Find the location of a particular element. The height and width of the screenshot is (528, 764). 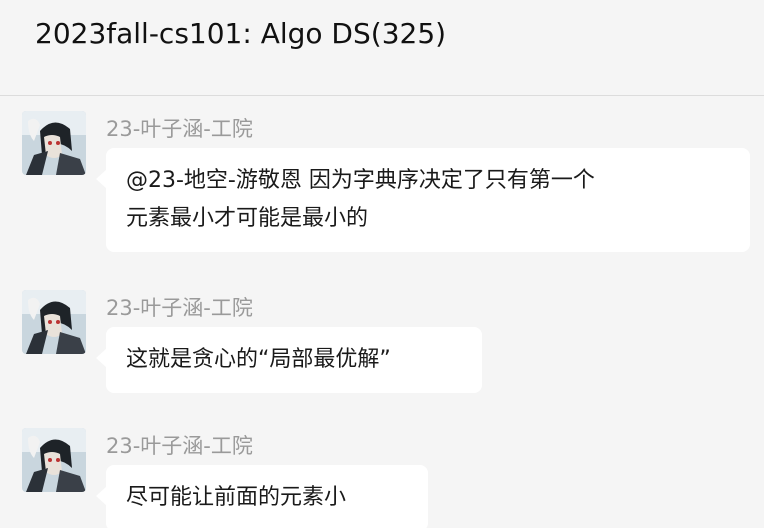

message-bubble: 尽可能让前面的元素小 is located at coordinates (262, 496).